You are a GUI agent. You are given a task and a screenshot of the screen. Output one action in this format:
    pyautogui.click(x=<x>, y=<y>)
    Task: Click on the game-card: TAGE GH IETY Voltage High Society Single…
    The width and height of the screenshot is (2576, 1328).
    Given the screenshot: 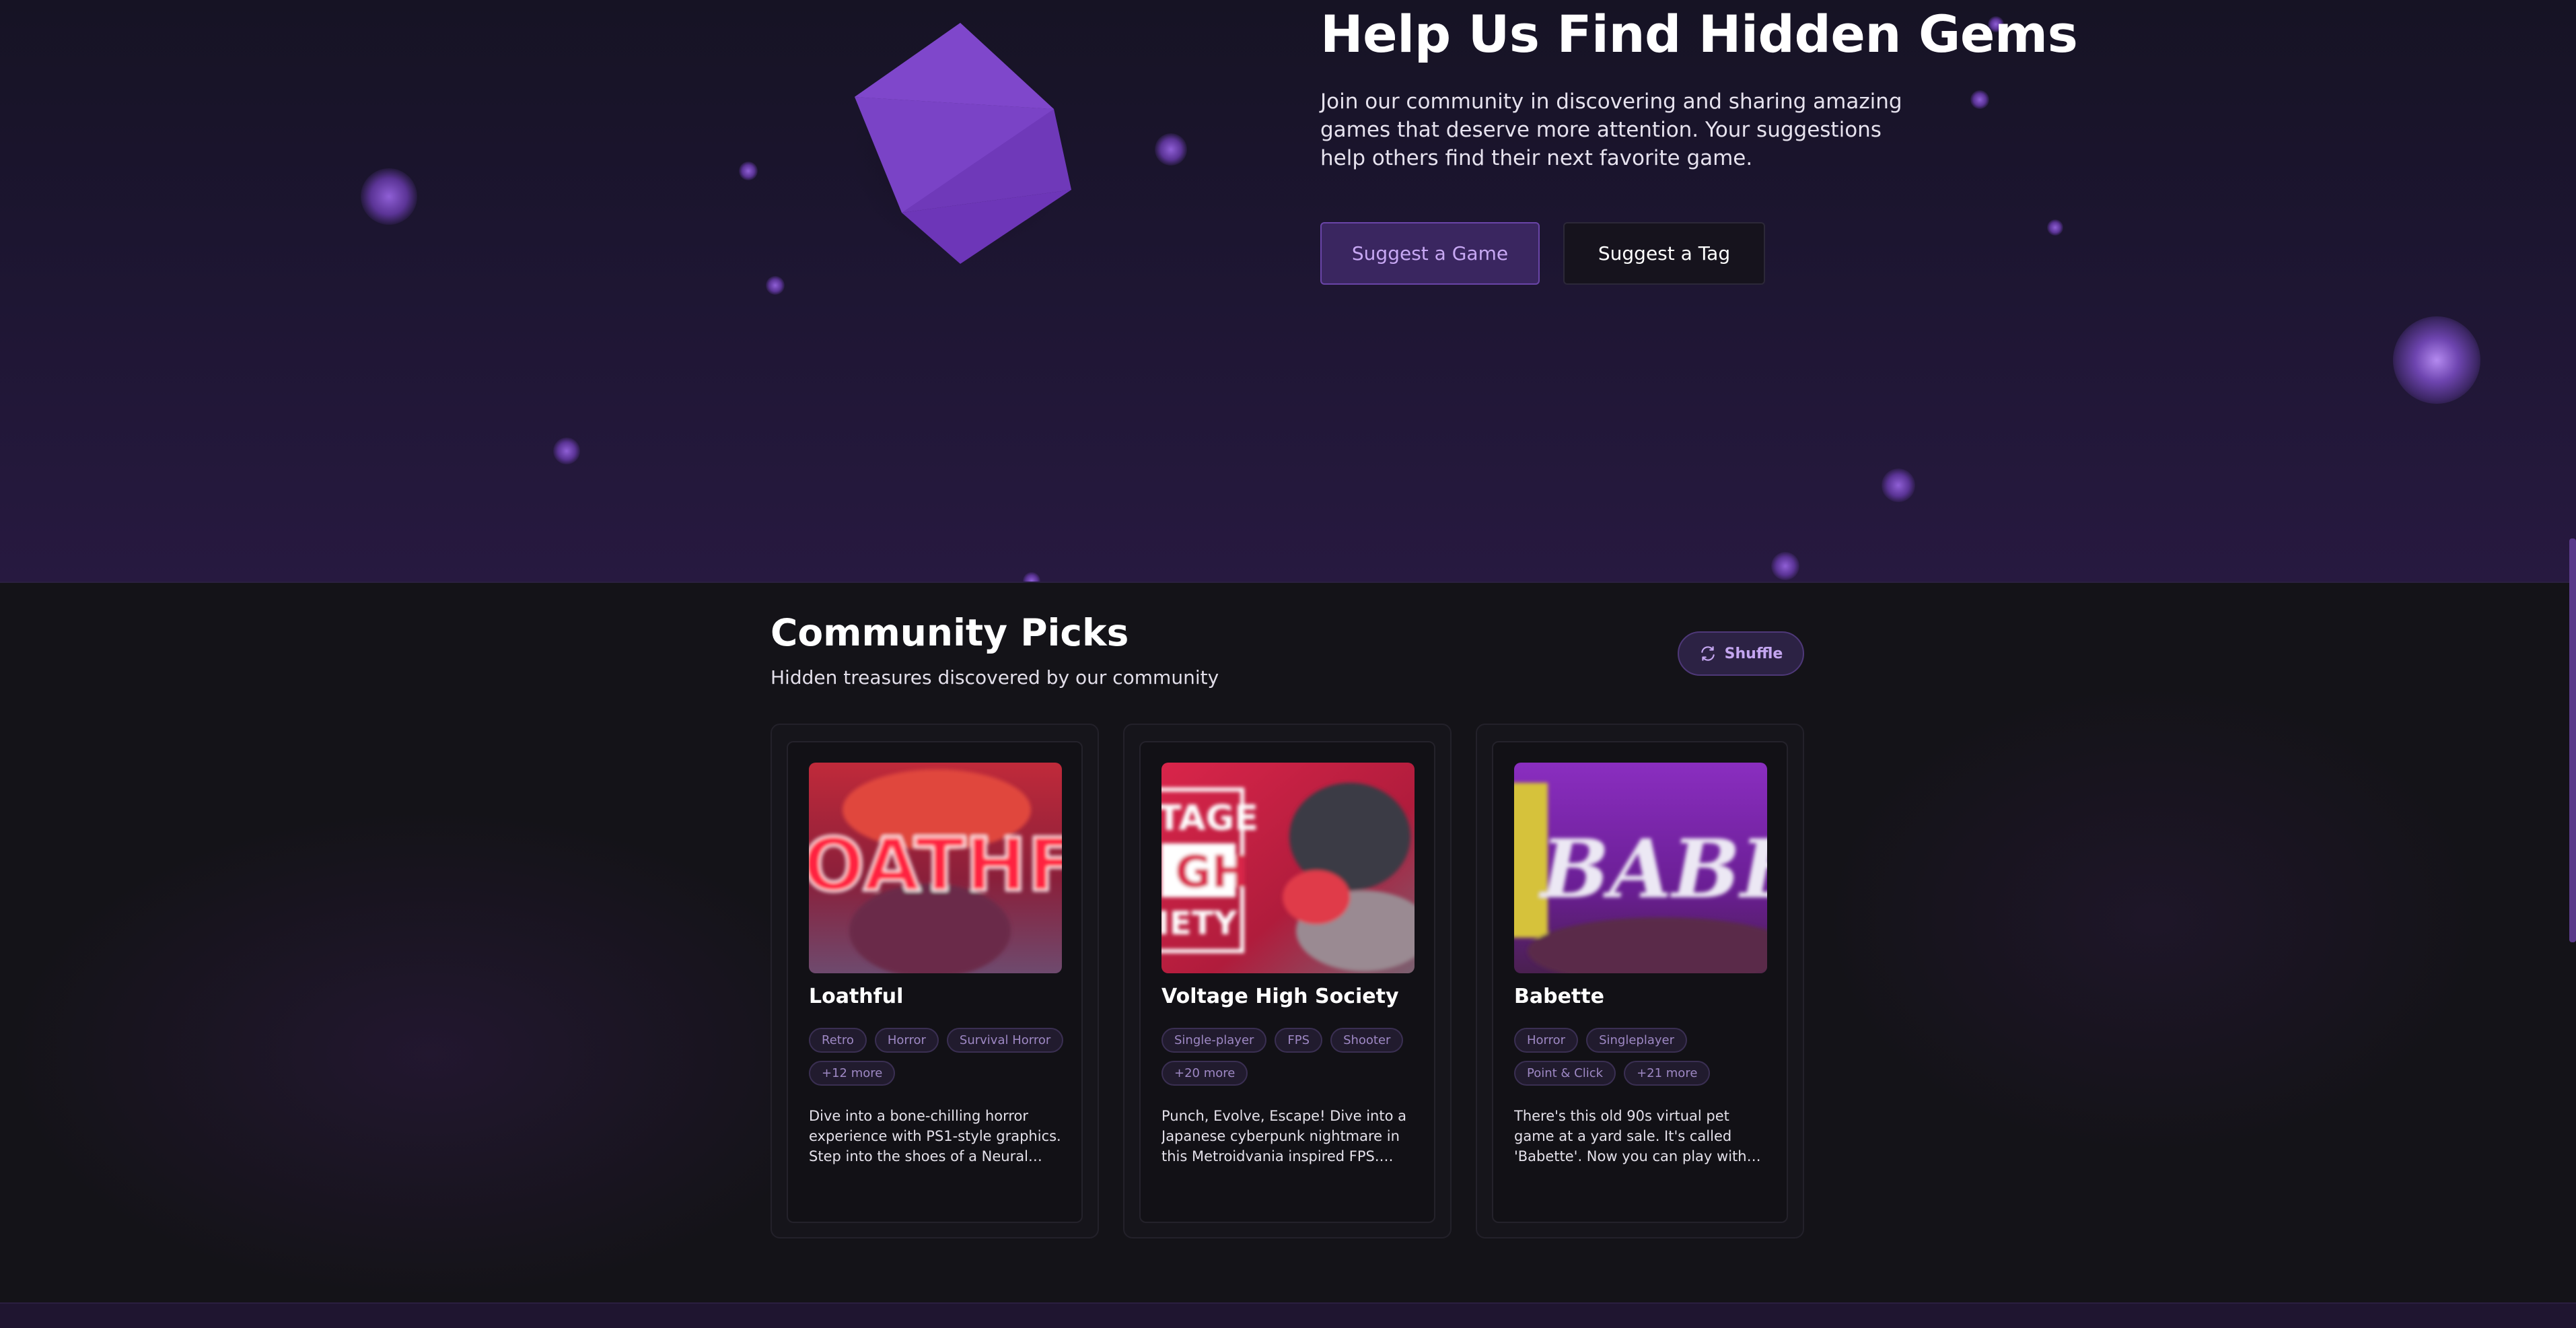 What is the action you would take?
    pyautogui.click(x=1287, y=981)
    